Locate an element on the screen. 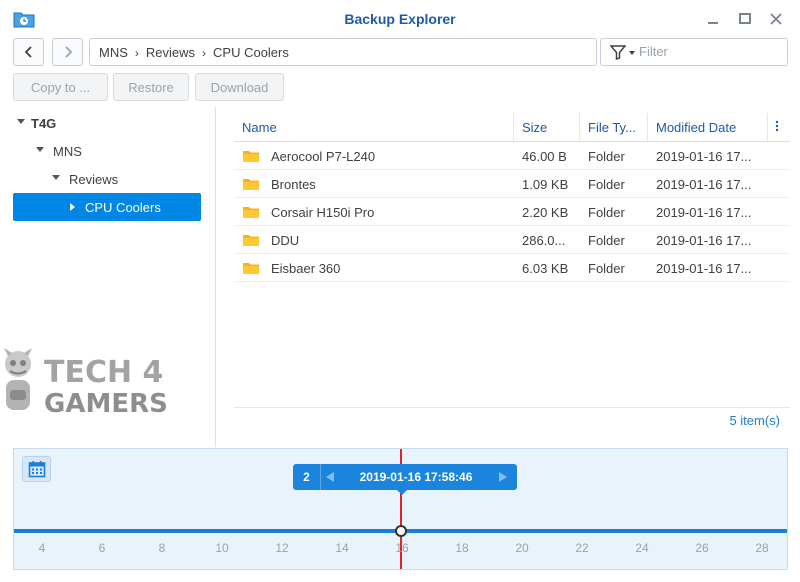  navigation-bar: MNS › Reviews › CPU Coolers is located at coordinates (400, 53).